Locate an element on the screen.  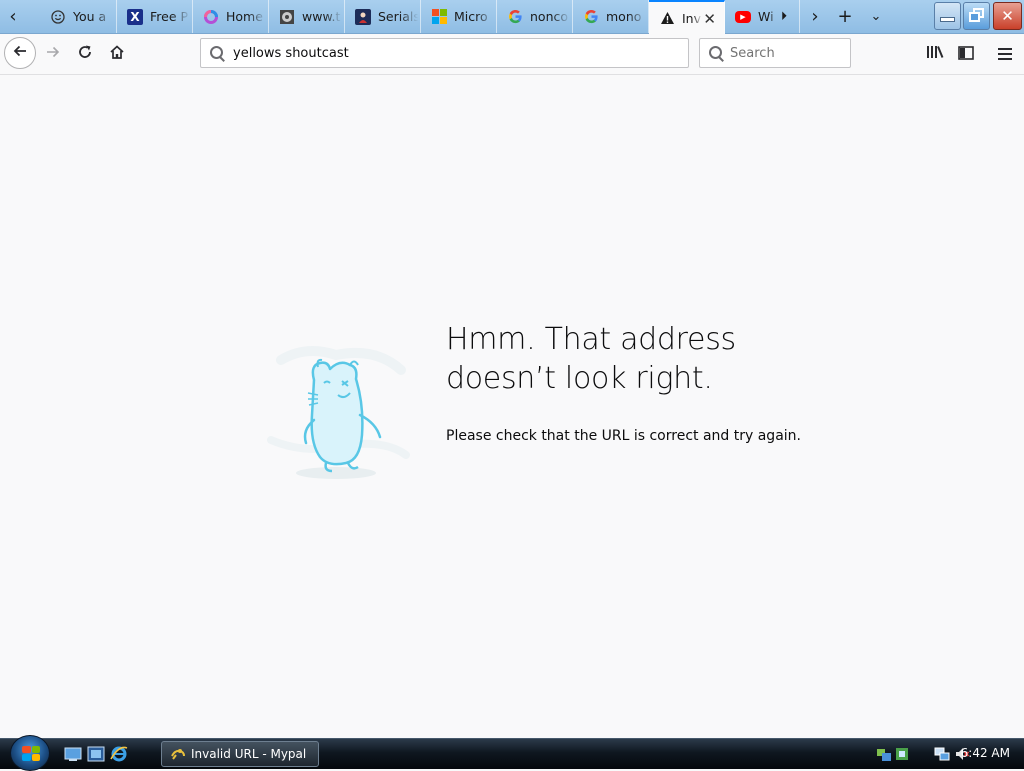
search-bar is located at coordinates (775, 53).